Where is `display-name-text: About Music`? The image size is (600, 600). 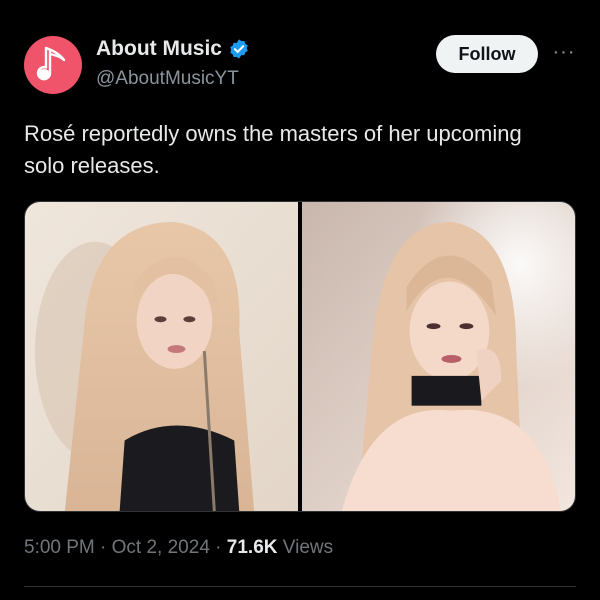 display-name-text: About Music is located at coordinates (159, 48).